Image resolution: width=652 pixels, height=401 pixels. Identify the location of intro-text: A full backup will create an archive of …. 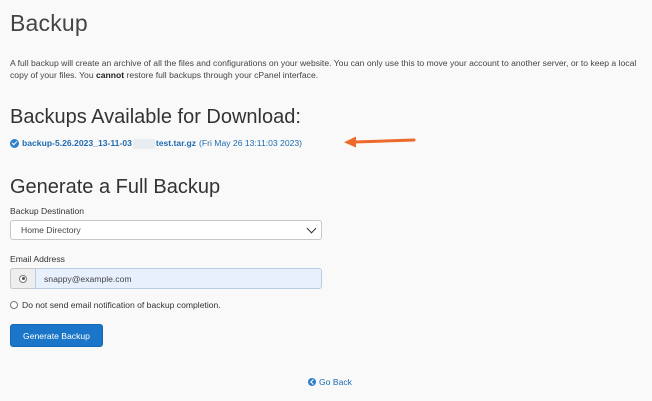
(330, 69).